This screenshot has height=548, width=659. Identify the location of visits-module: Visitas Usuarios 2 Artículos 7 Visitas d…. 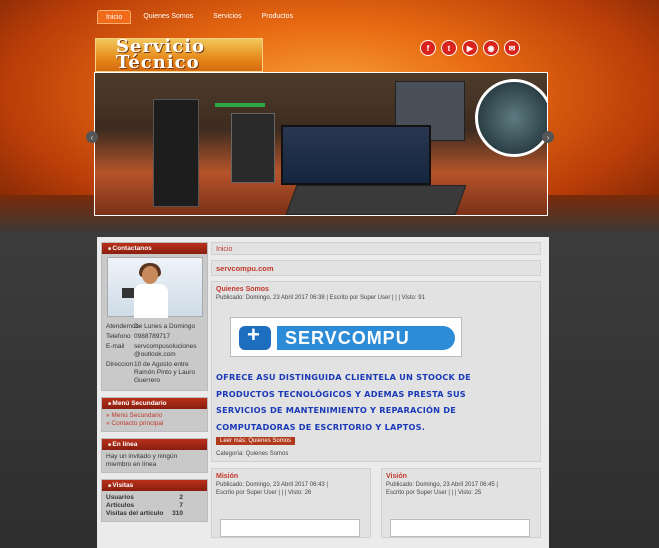
(154, 500).